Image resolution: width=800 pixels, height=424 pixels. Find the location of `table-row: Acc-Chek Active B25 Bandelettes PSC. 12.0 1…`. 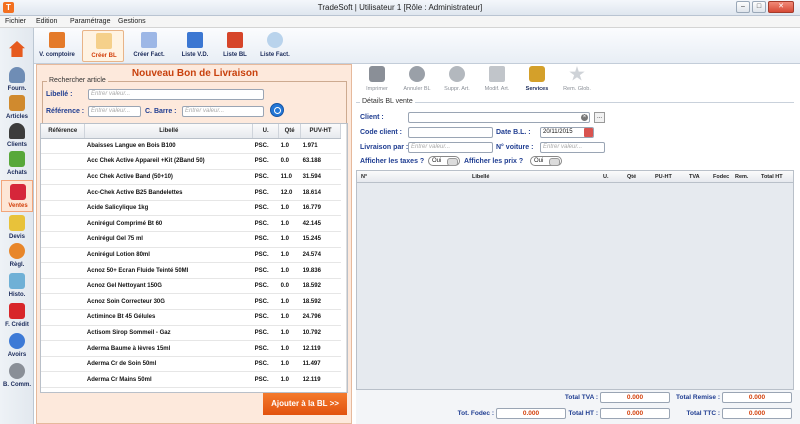

table-row: Acc-Chek Active B25 Bandelettes PSC. 12.0 1… is located at coordinates (191, 192).